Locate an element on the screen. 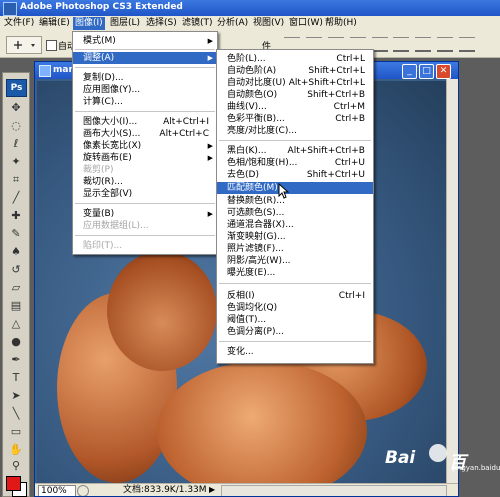 This screenshot has height=497, width=500. marquee-tool-icon: ◌ is located at coordinates (16, 126).